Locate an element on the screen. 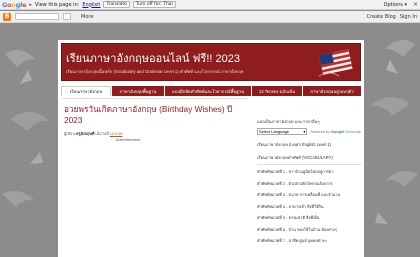 This screenshot has width=420, height=257. create-blog-link: Create Blog is located at coordinates (381, 17).